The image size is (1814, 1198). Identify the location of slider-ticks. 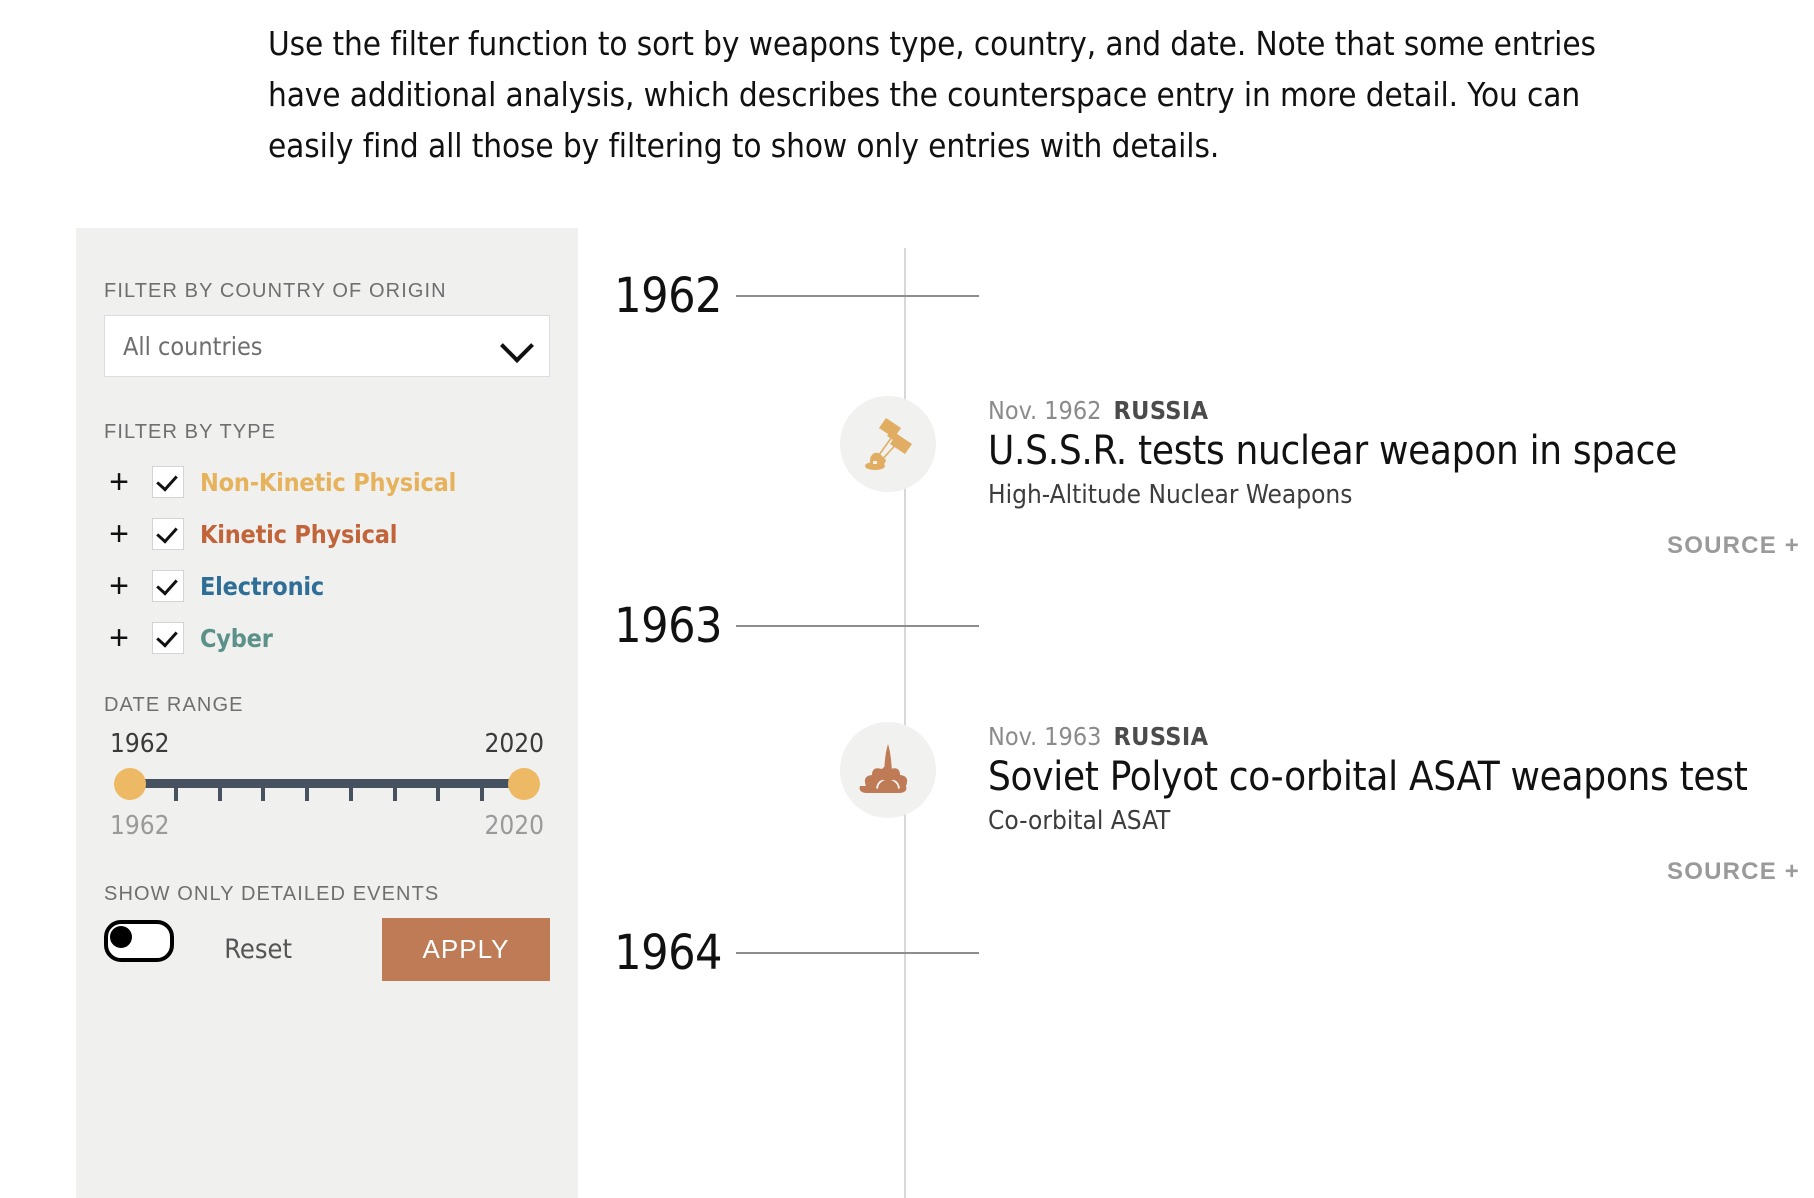
(327, 794).